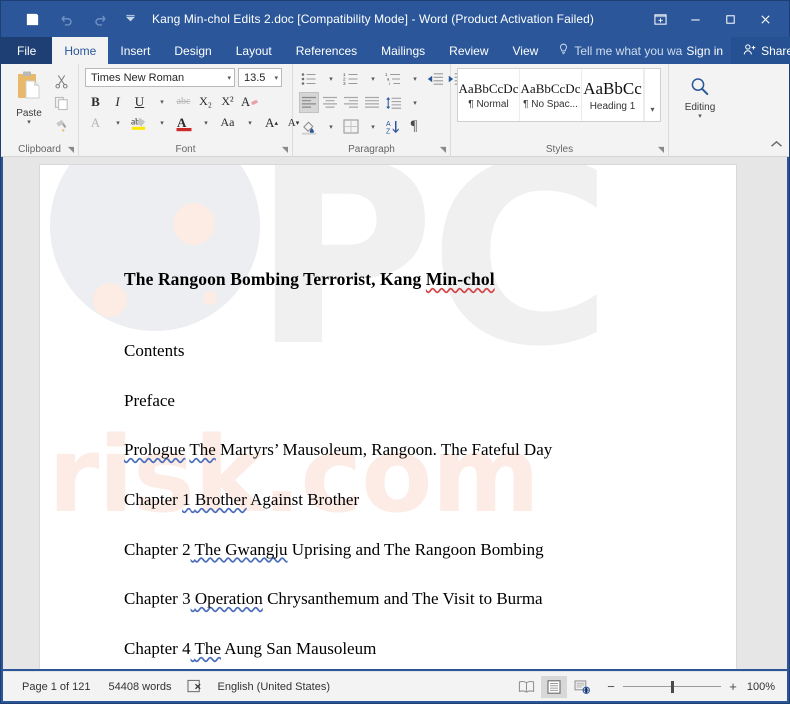 The image size is (790, 704). What do you see at coordinates (195, 686) in the screenshot?
I see `proofing-status-icon` at bounding box center [195, 686].